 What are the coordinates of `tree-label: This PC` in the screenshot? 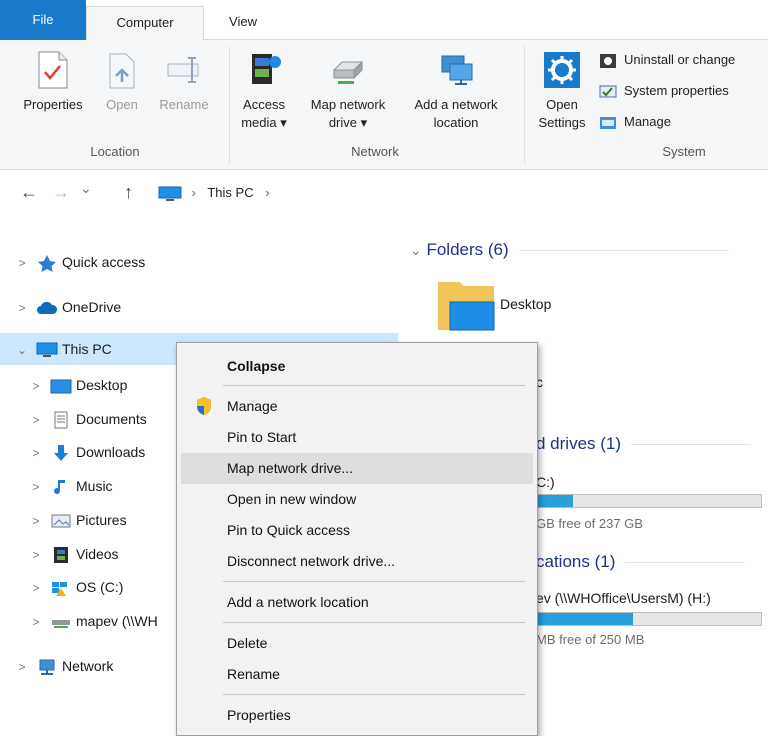 It's located at (87, 349).